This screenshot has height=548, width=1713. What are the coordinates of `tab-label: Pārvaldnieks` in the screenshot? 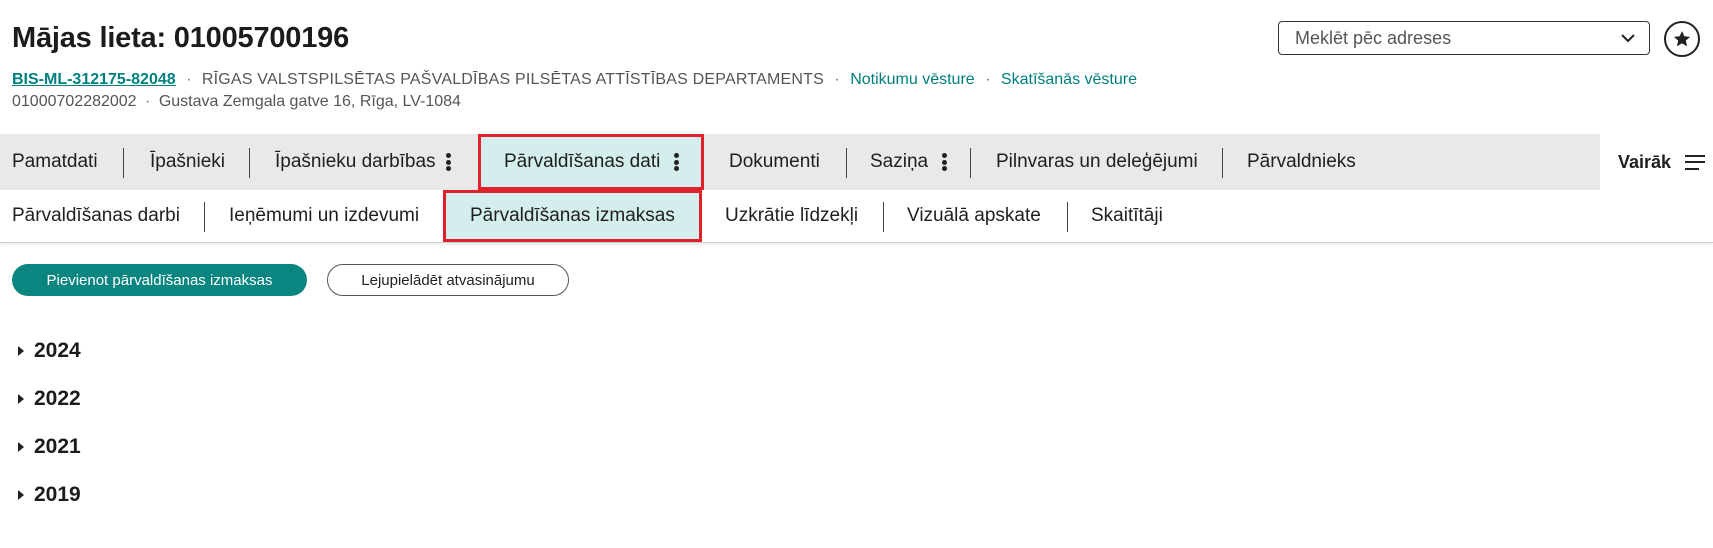 It's located at (1301, 161).